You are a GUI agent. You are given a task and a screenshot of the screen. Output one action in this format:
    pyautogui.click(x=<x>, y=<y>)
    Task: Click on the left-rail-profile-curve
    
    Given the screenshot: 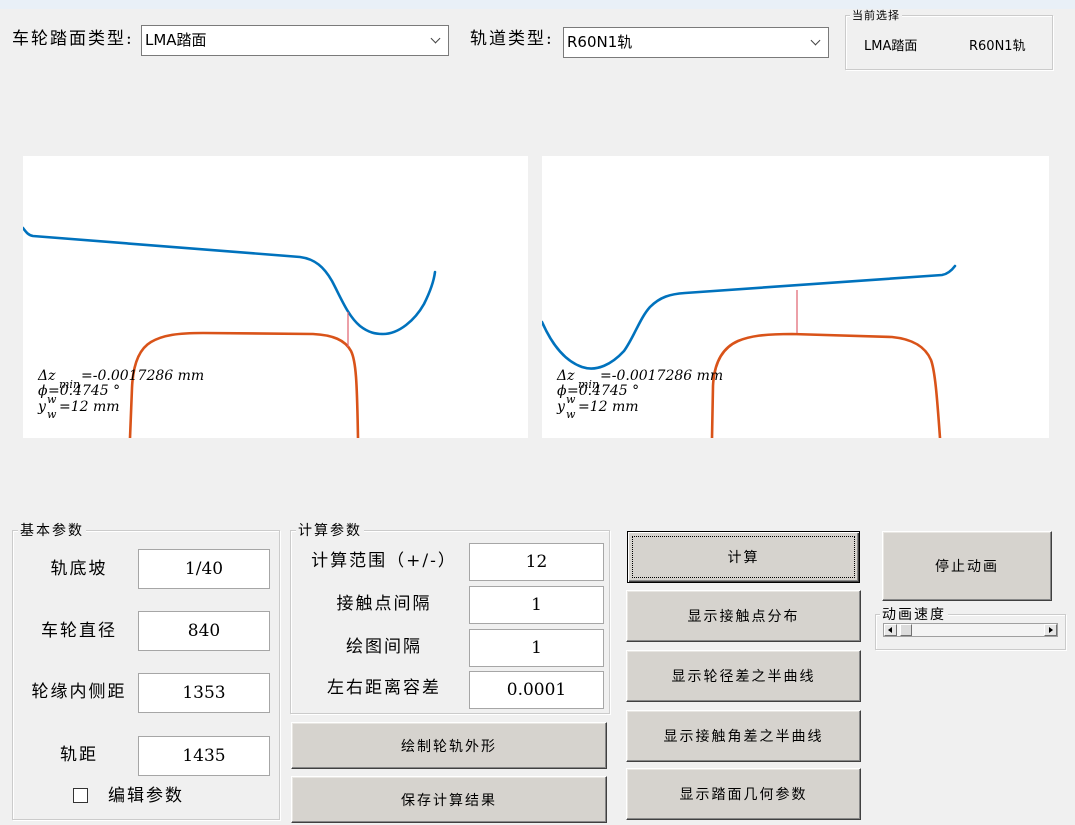 What is the action you would take?
    pyautogui.click(x=244, y=384)
    